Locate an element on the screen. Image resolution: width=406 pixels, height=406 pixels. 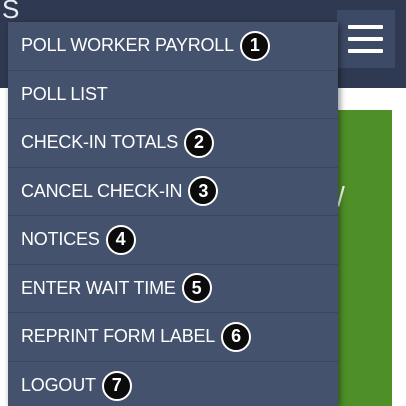
menu-item-reprint-form-label: REPRINT FORM LABEL 6 is located at coordinates (173, 337).